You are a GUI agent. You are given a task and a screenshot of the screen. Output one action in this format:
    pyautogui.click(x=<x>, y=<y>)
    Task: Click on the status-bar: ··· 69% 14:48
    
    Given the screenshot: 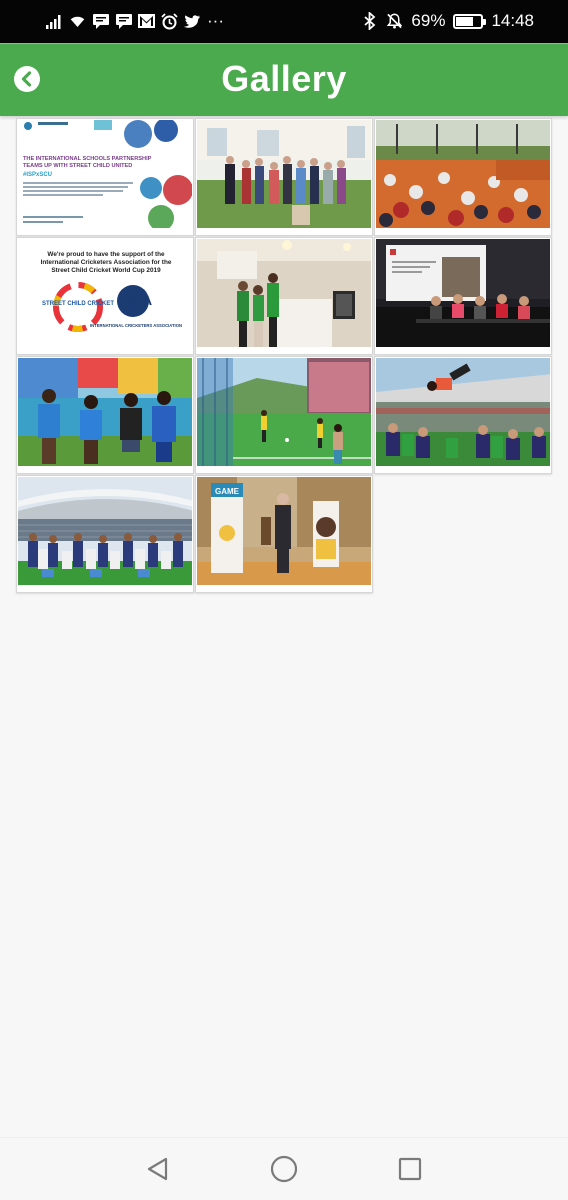 What is the action you would take?
    pyautogui.click(x=284, y=21)
    